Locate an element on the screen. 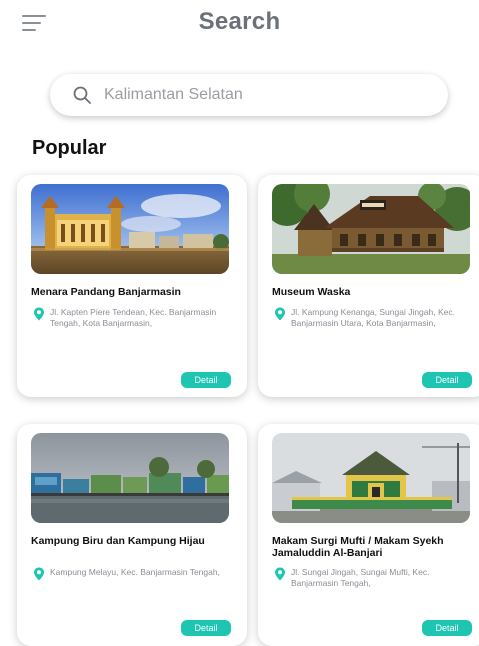  page-title: Search is located at coordinates (239, 21).